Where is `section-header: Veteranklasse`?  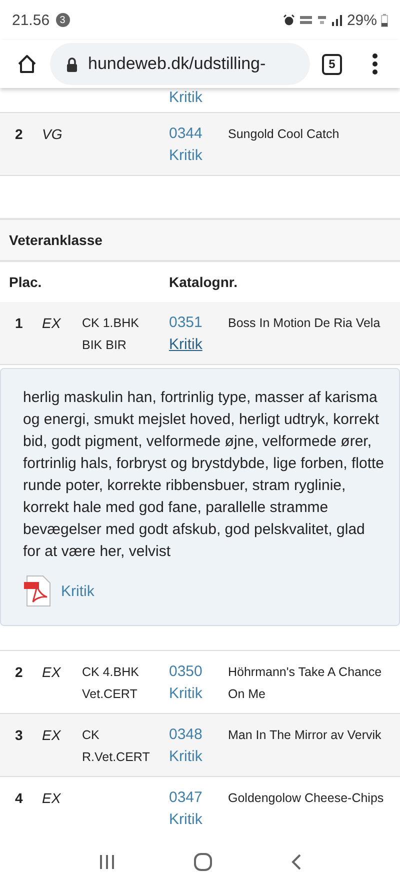
section-header: Veteranklasse is located at coordinates (200, 241).